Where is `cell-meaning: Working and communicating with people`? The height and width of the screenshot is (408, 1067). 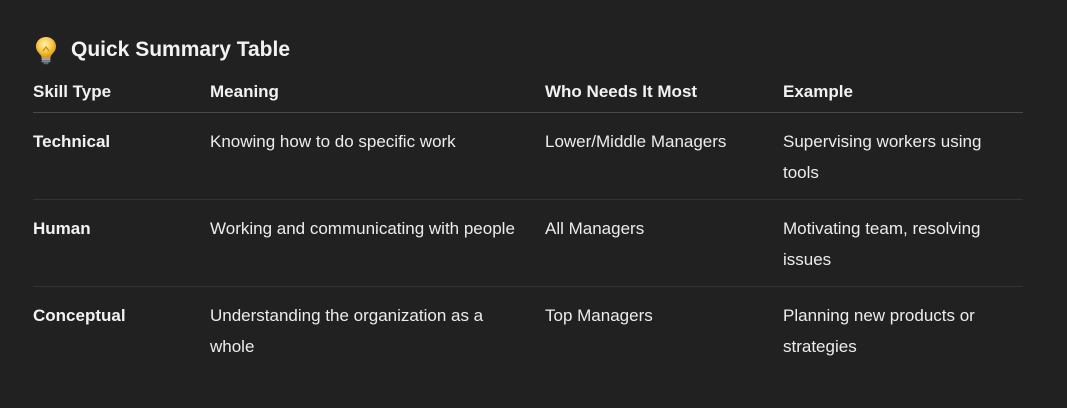
cell-meaning: Working and communicating with people is located at coordinates (377, 243).